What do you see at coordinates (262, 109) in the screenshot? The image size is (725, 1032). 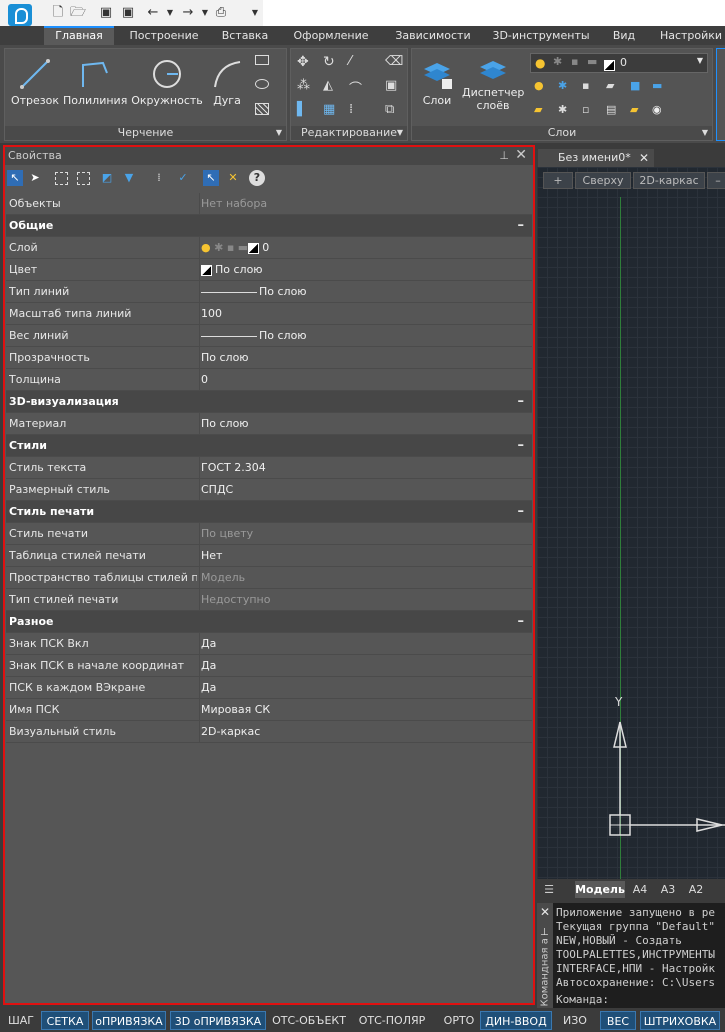 I see `hatch-icon` at bounding box center [262, 109].